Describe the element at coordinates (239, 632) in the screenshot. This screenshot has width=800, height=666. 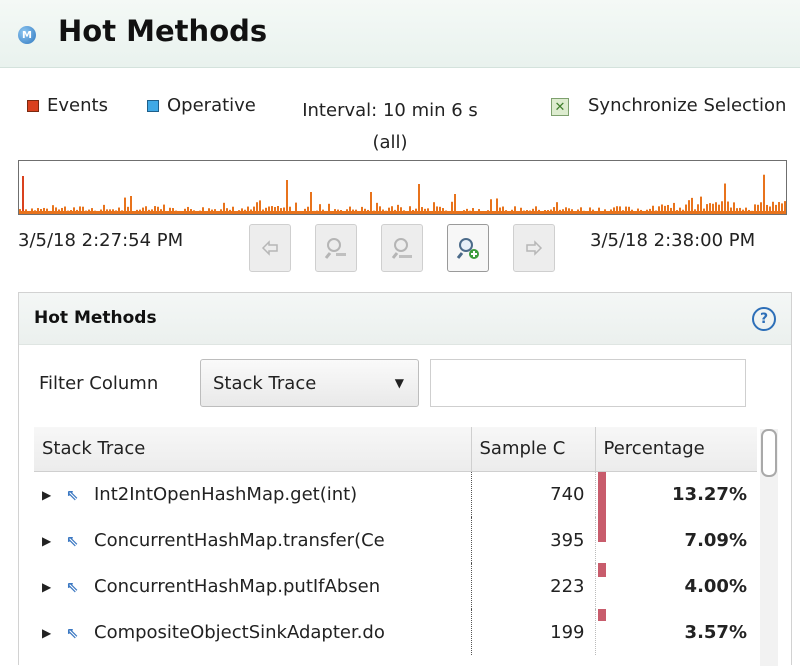
I see `method-name: CompositeObjectSinkAdapter.do` at that location.